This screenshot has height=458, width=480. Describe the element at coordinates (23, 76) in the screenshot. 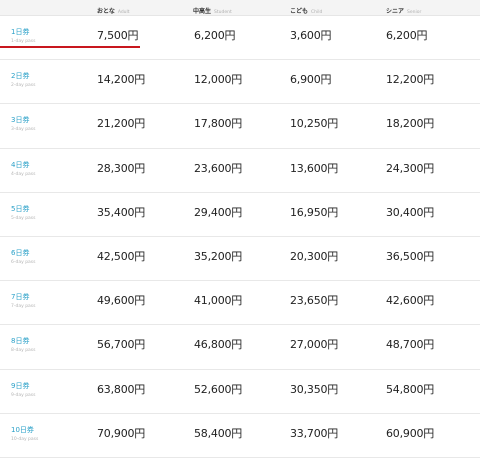

I see `pass-label: 2日券` at that location.